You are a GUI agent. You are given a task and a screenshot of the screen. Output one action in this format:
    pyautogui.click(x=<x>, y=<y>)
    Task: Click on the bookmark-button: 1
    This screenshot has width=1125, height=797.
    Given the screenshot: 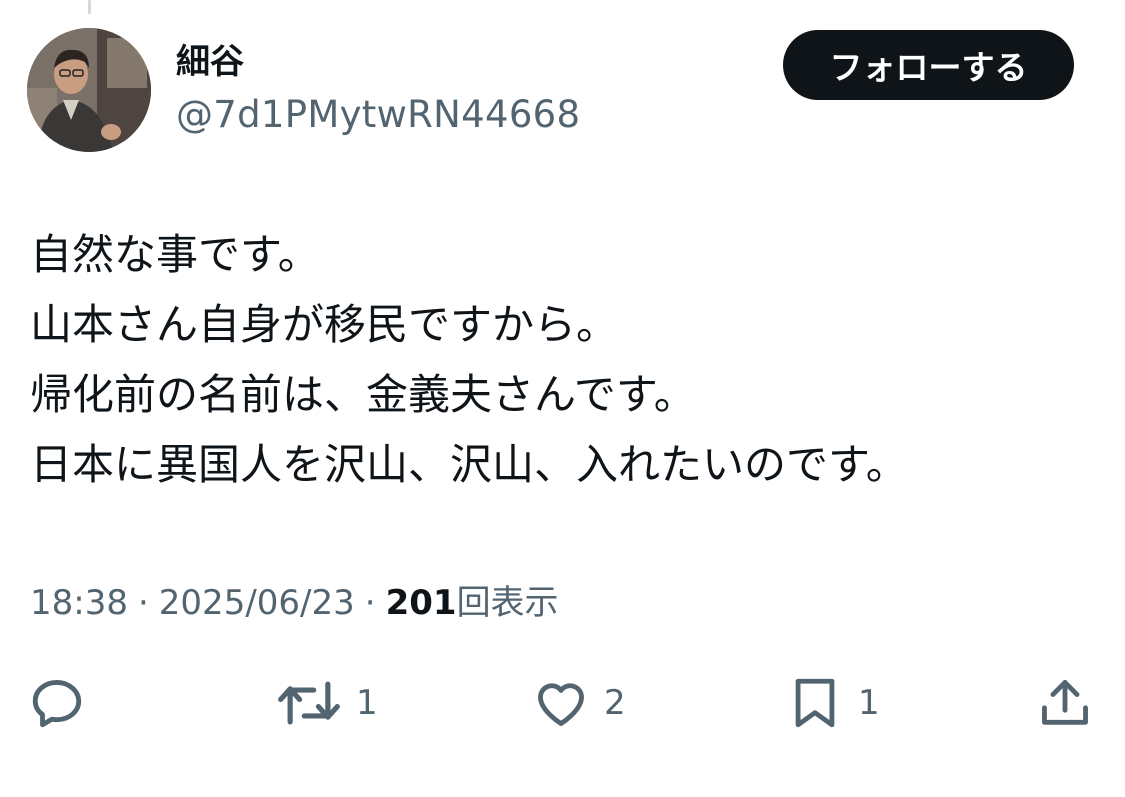 What is the action you would take?
    pyautogui.click(x=833, y=703)
    